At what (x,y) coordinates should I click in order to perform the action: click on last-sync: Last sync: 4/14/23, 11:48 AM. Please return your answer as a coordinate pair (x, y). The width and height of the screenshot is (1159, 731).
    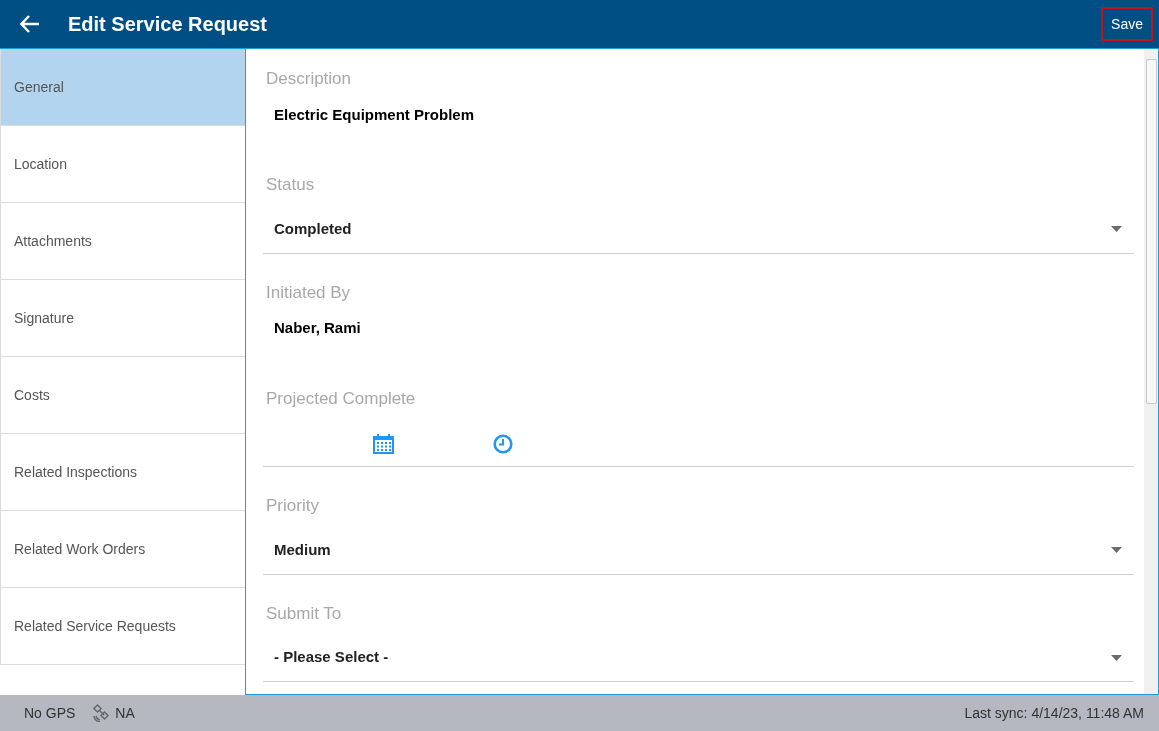
    Looking at the image, I should click on (1054, 713).